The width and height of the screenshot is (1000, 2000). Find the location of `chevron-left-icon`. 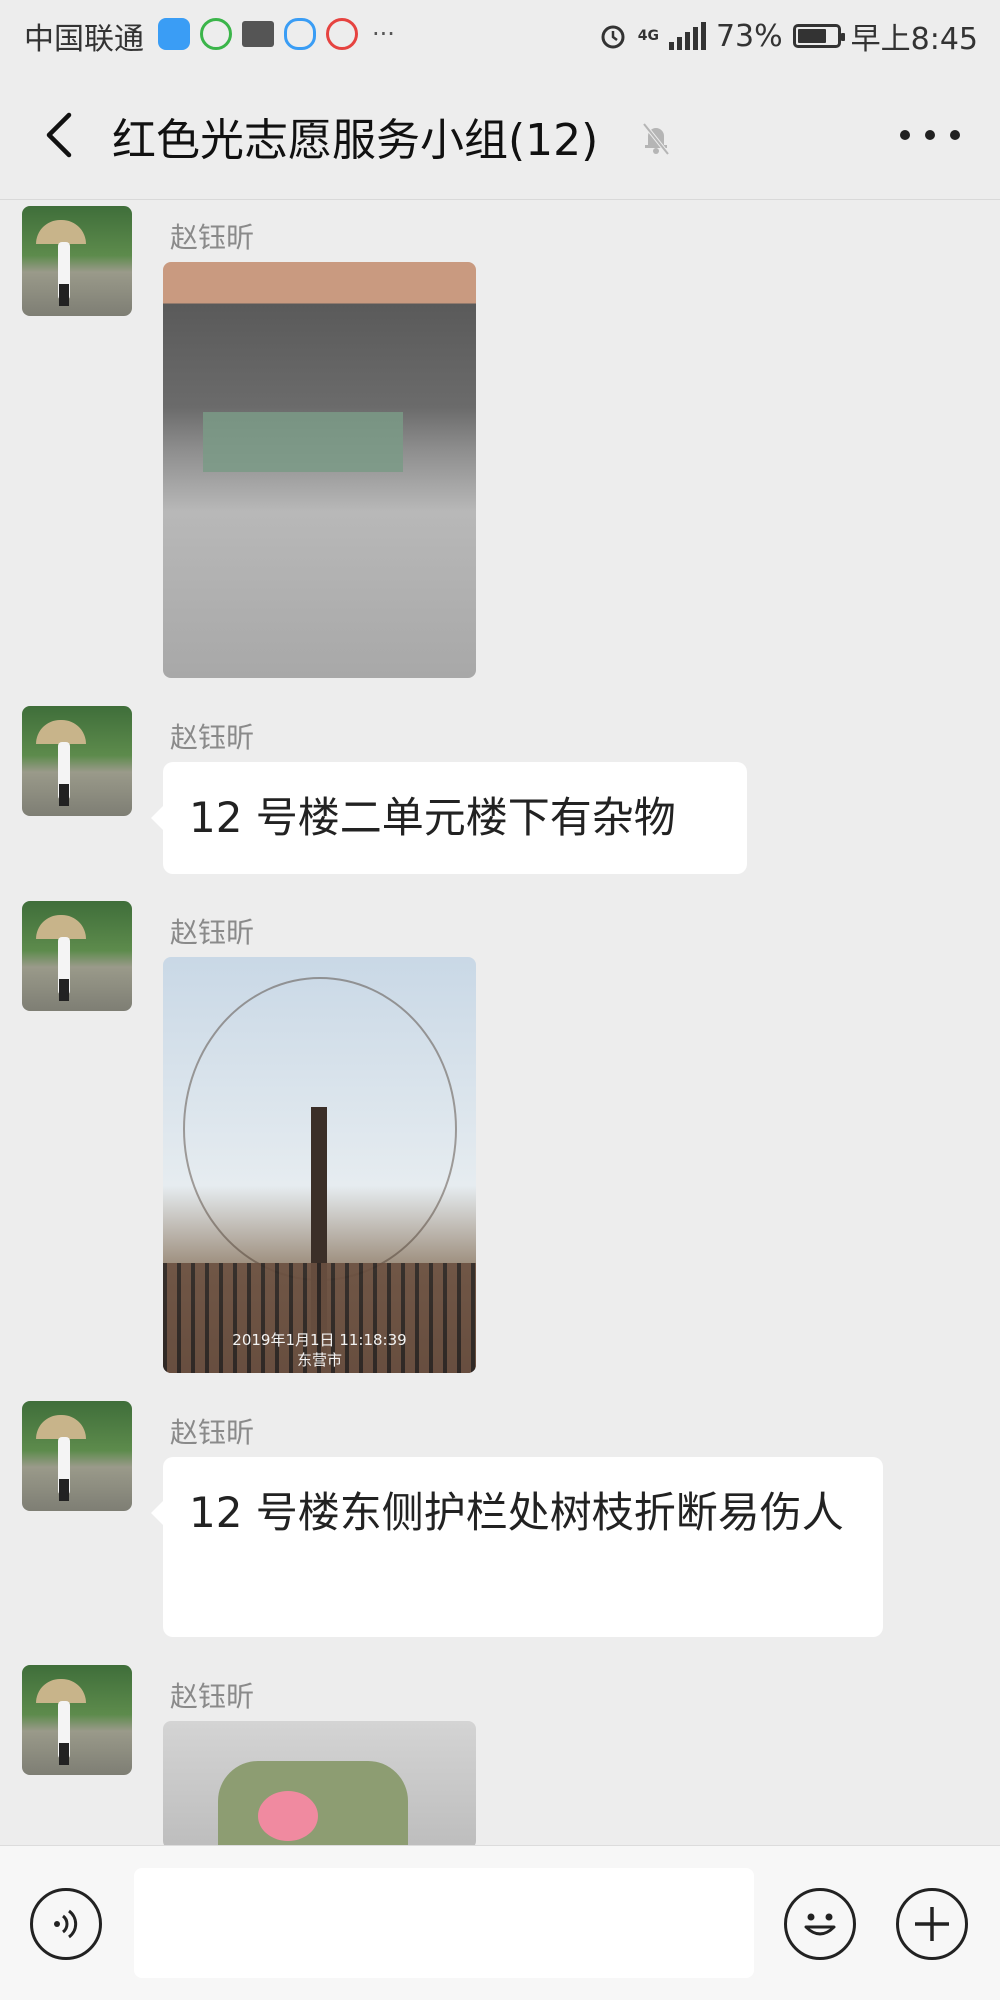

chevron-left-icon is located at coordinates (59, 135).